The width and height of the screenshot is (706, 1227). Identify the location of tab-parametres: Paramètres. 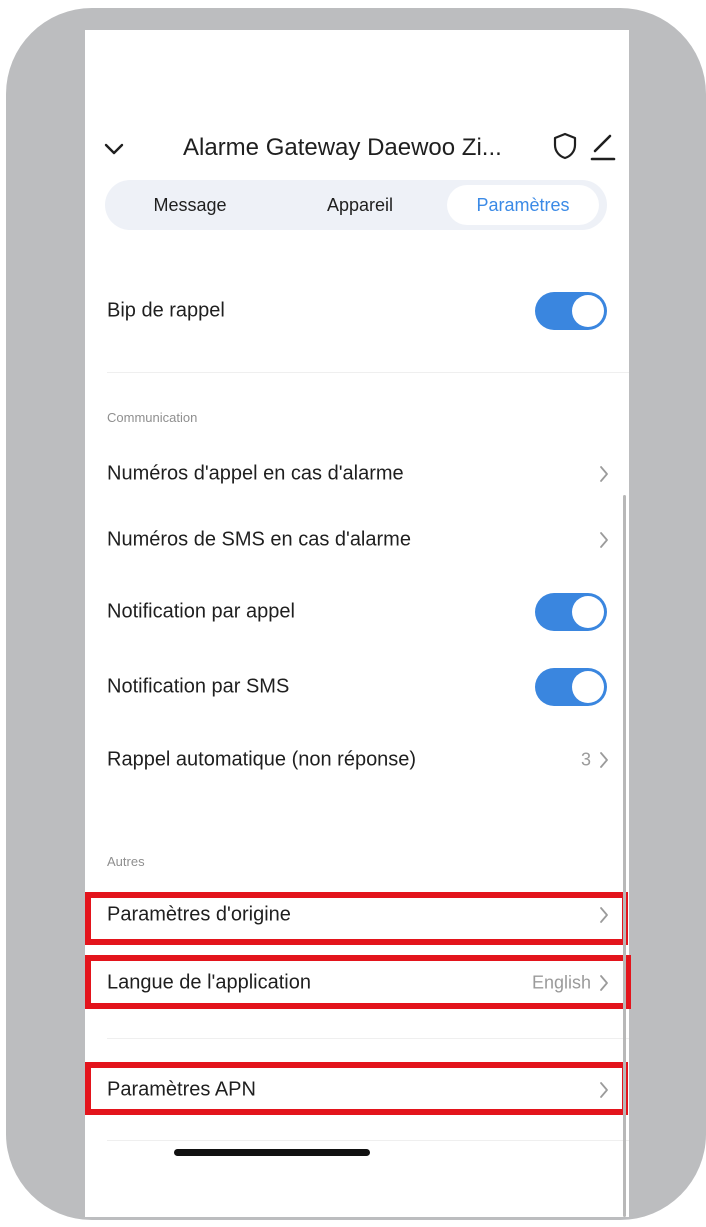
(523, 205).